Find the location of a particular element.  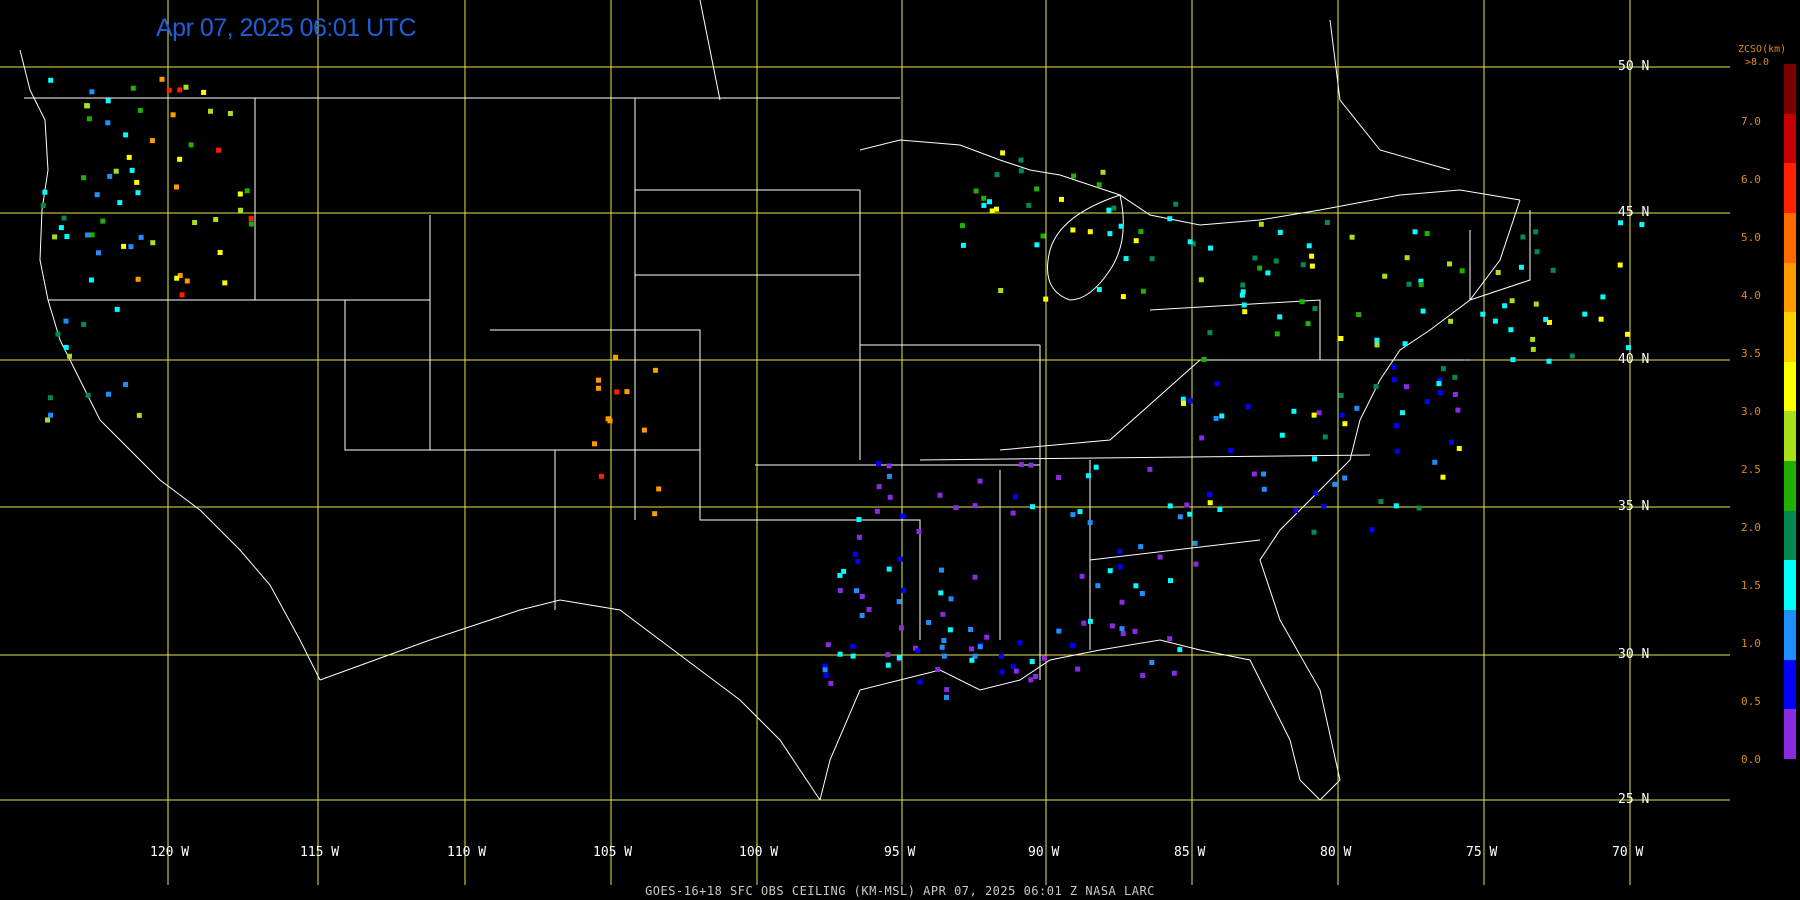

legend-label: 7.0 is located at coordinates (1751, 121).